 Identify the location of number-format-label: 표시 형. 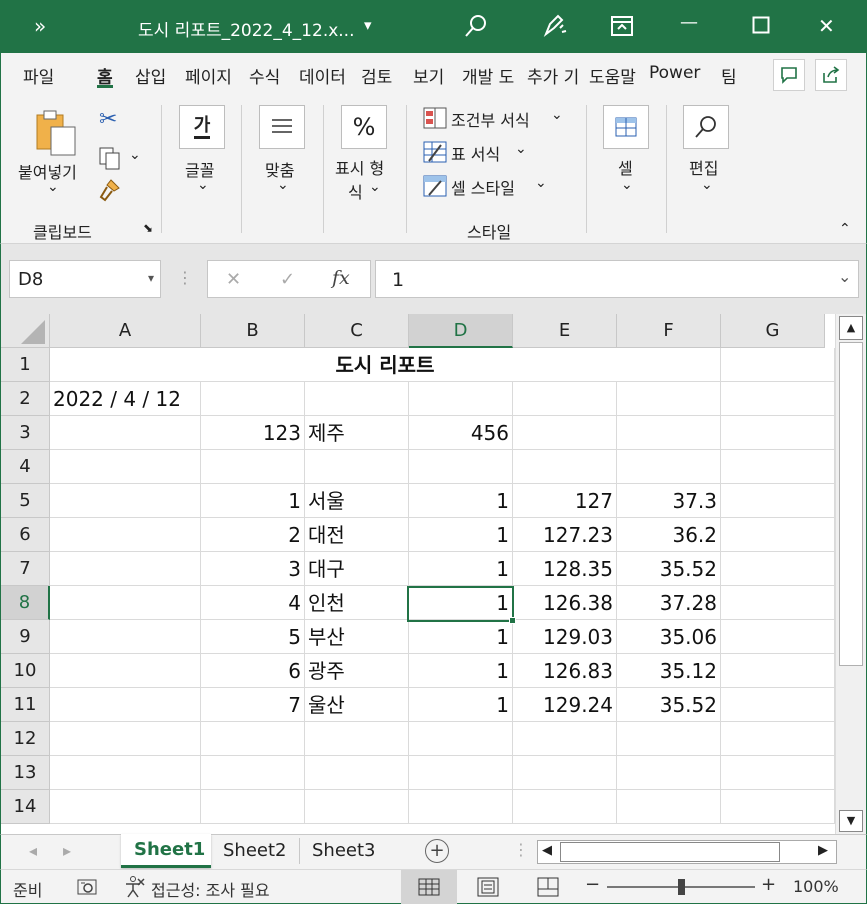
(359, 167).